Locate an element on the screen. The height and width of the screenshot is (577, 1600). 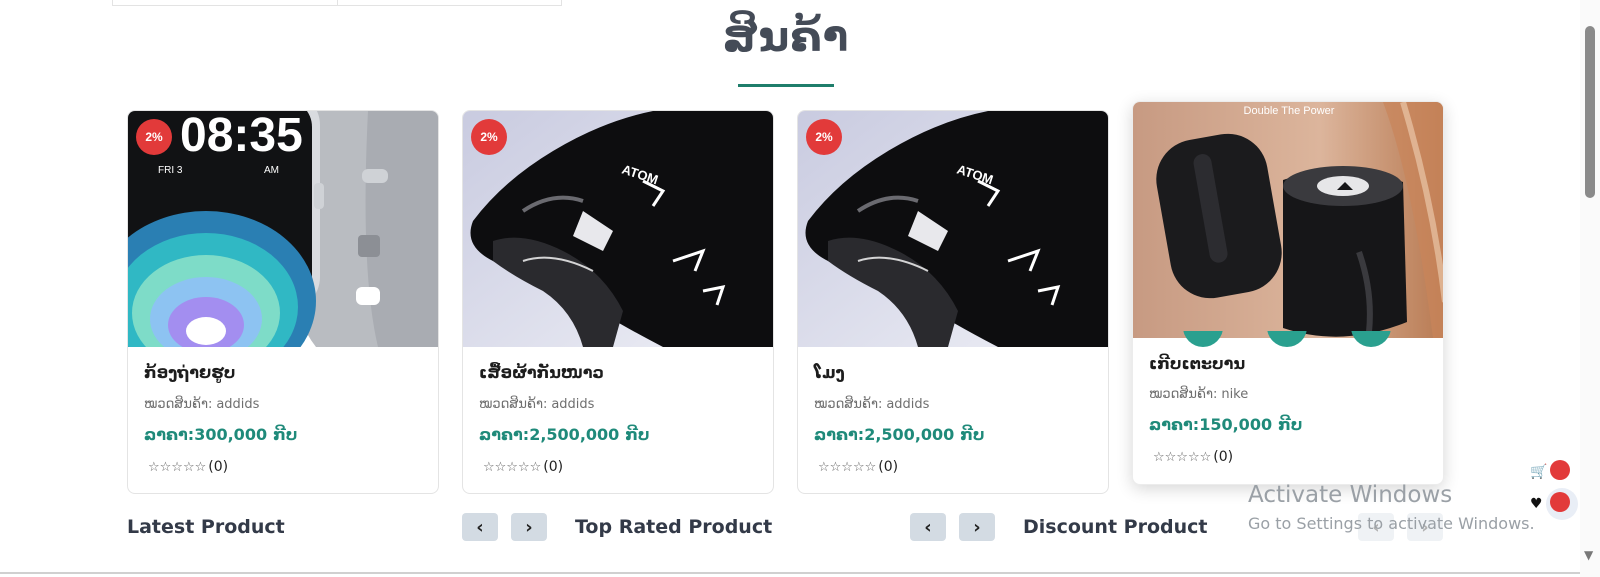
floating-cart-button: 🛒 is located at coordinates (1550, 472).